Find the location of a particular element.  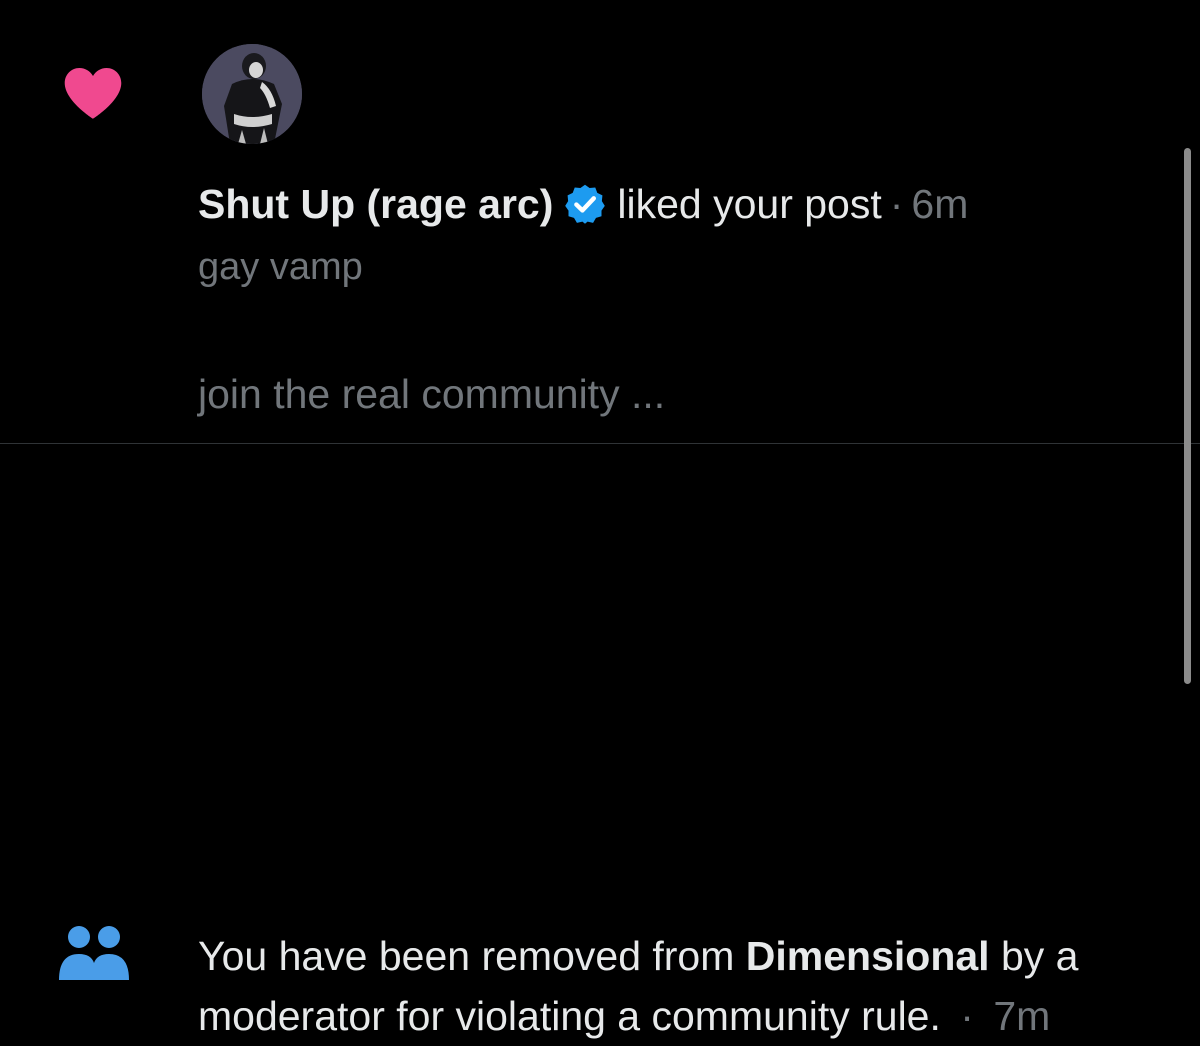

avatar-image is located at coordinates (252, 94).